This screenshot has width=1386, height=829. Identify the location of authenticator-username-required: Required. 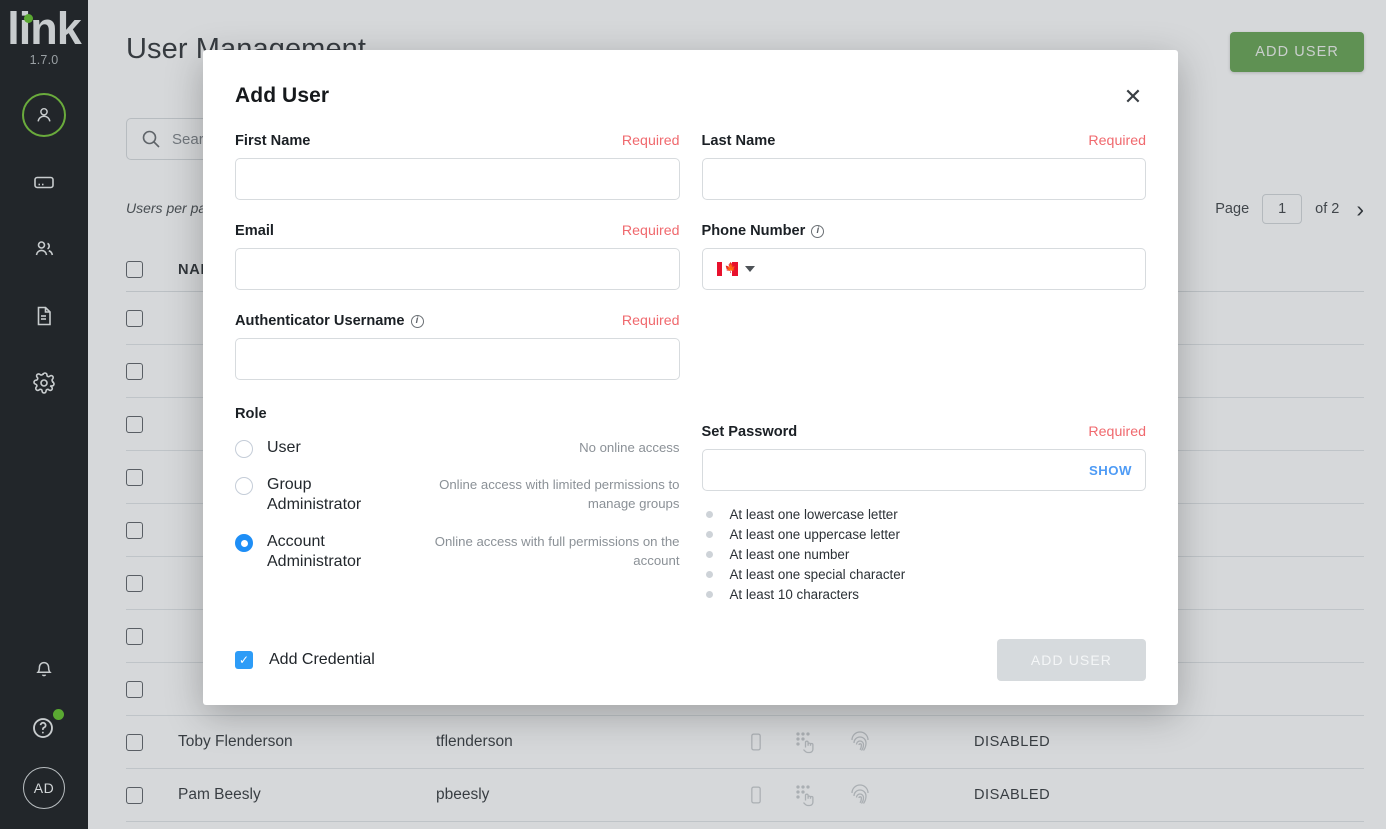
(650, 321).